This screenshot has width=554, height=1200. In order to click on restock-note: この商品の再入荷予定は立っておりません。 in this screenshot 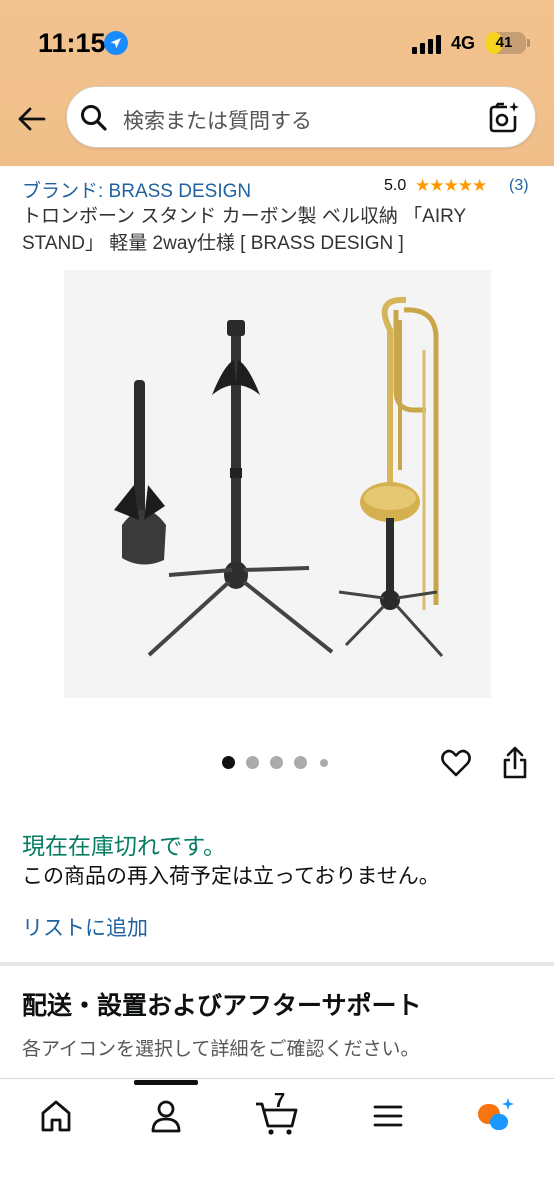, I will do `click(231, 876)`.